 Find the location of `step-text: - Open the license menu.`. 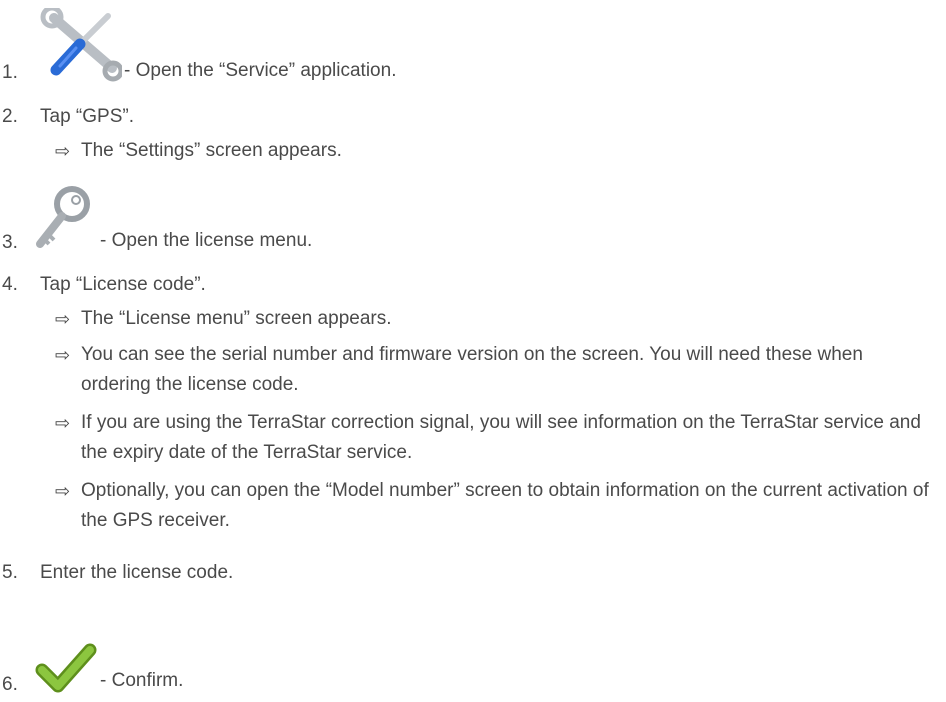

step-text: - Open the license menu. is located at coordinates (206, 240).